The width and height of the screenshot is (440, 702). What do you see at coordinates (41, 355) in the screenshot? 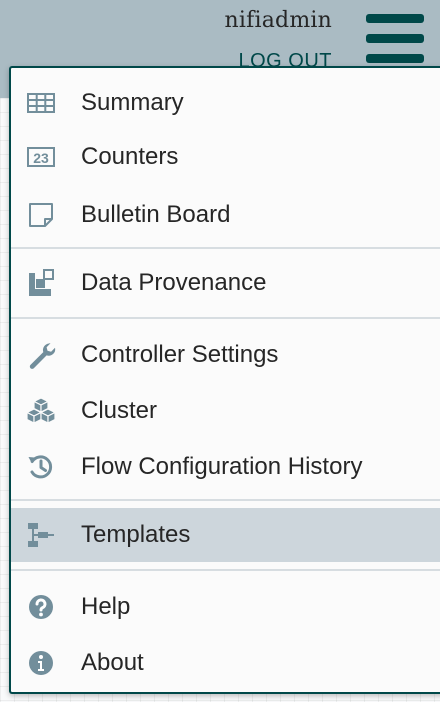
I see `wrench-icon` at bounding box center [41, 355].